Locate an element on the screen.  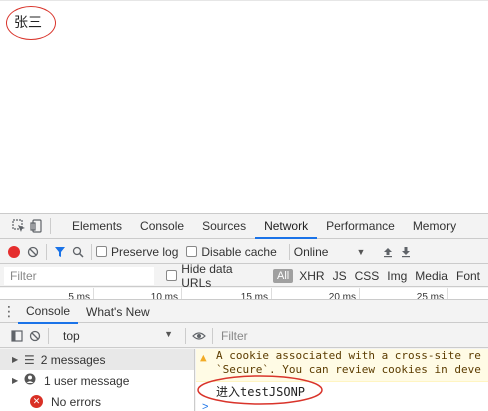
tab-elements: Elements is located at coordinates (97, 226).